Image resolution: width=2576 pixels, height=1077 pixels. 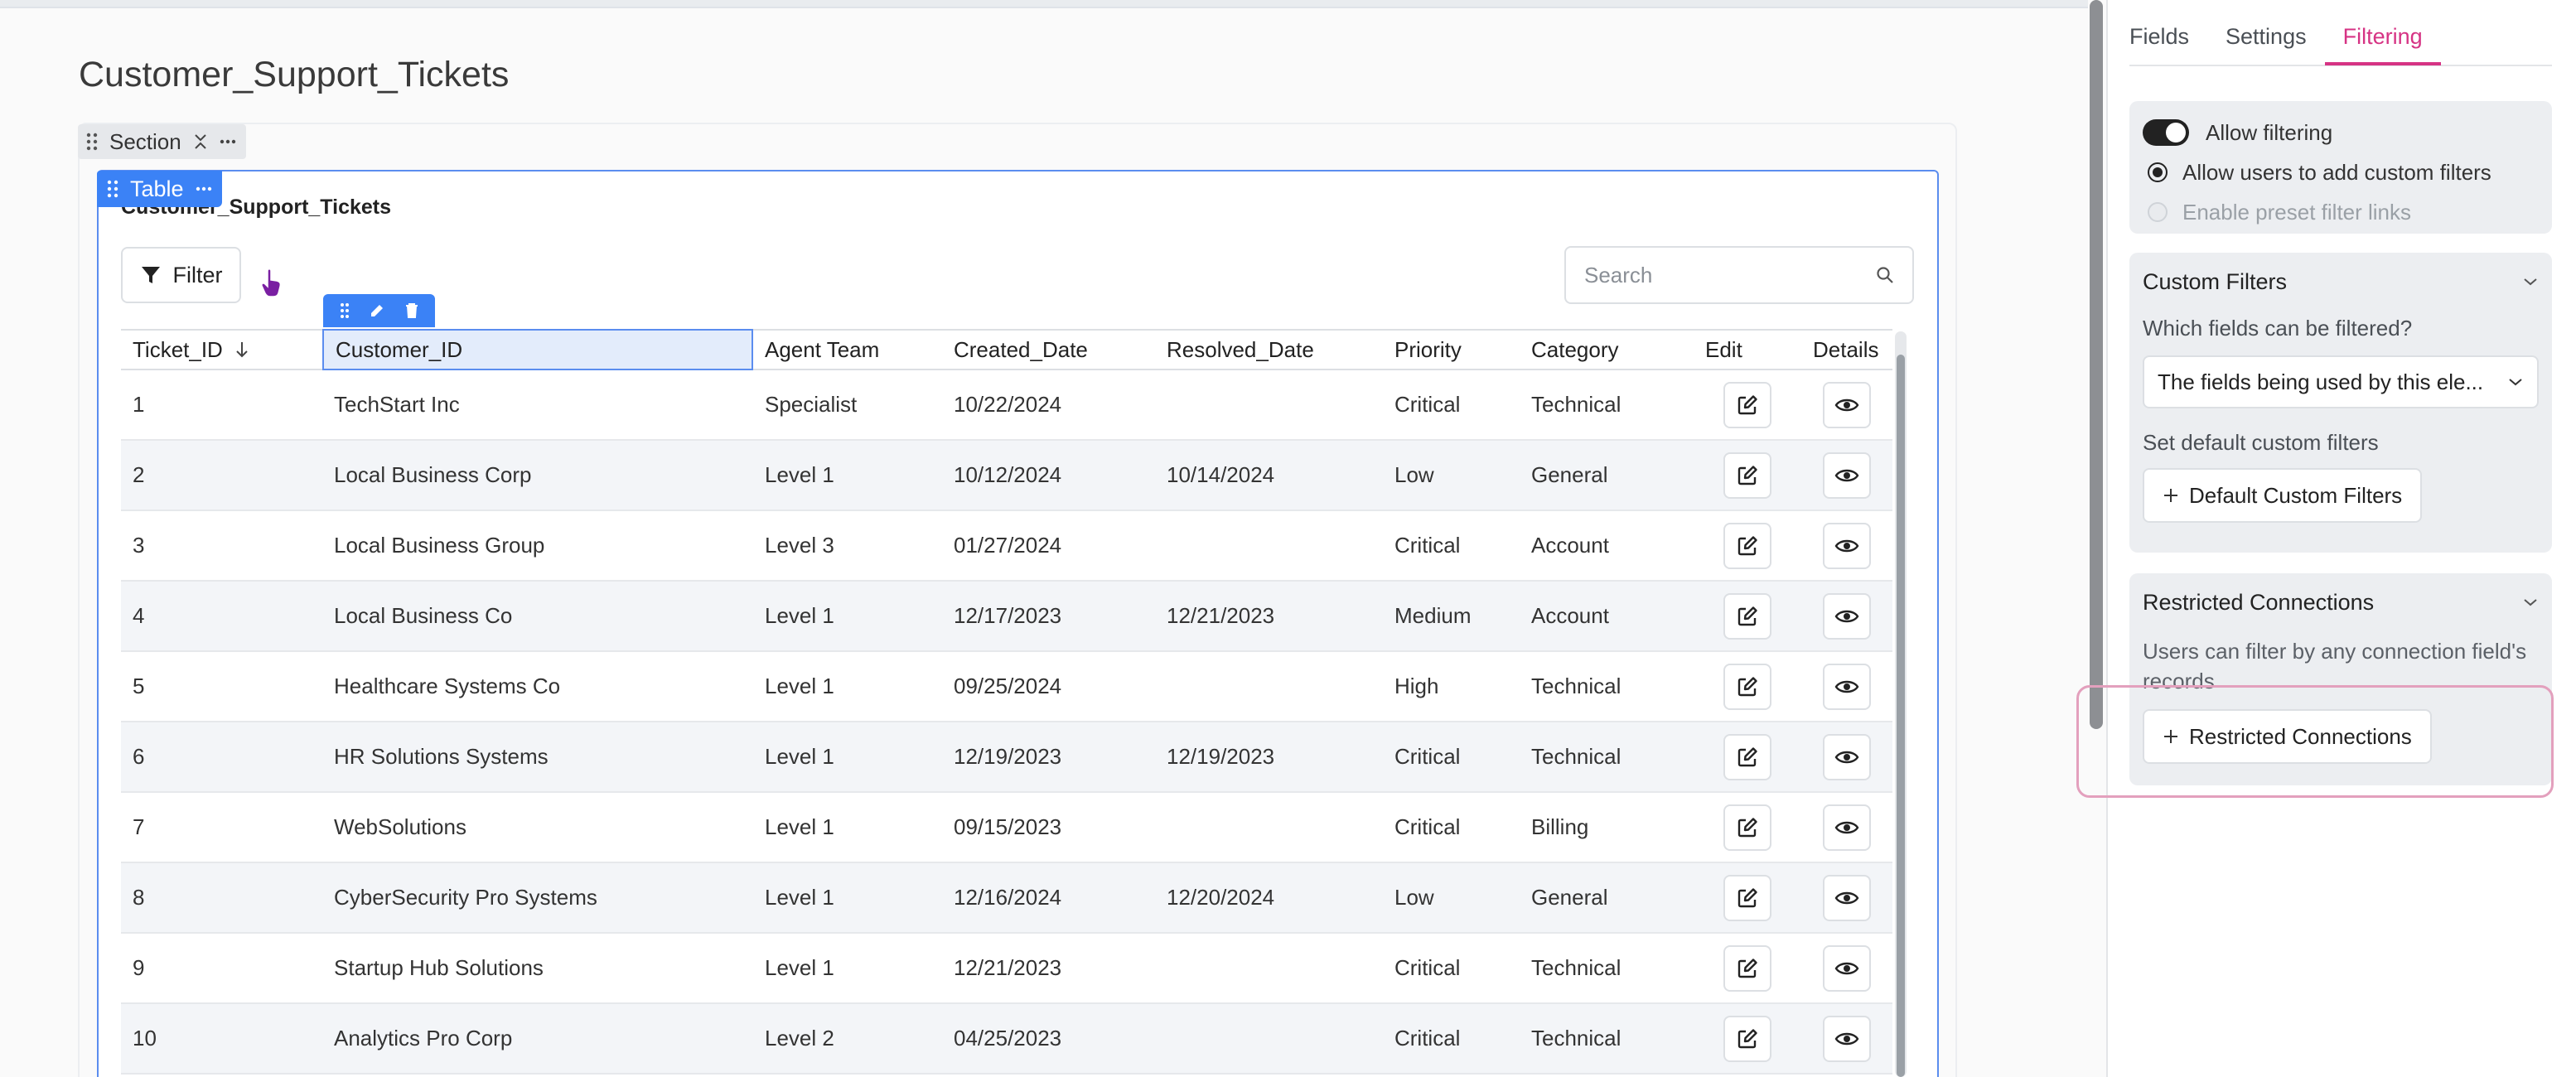 I want to click on cell-priority: Low, so click(x=1414, y=474).